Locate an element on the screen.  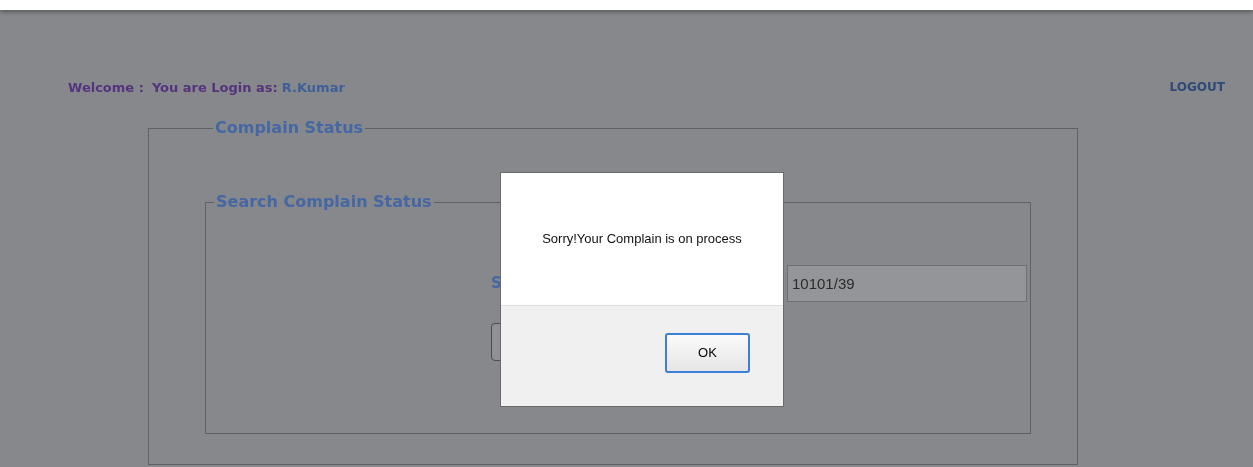
complaint-number-field: 10101/39 is located at coordinates (907, 283).